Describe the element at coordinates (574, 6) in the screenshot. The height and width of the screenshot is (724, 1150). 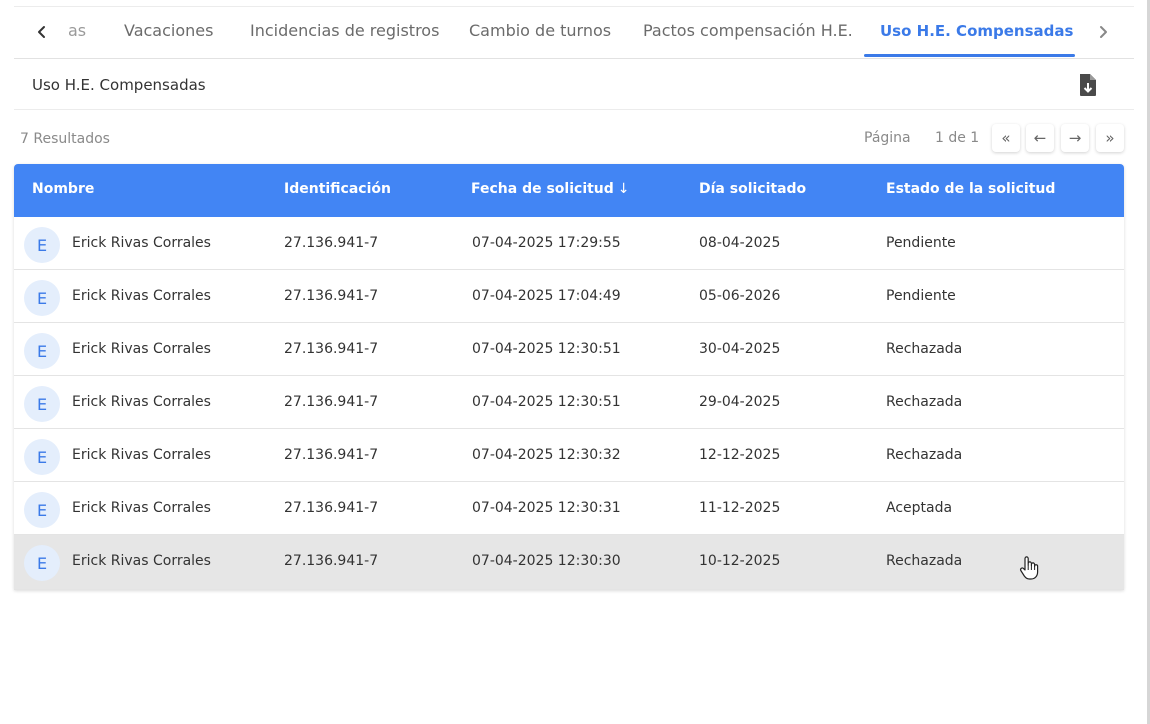
I see `tab-bar-top-divider` at that location.